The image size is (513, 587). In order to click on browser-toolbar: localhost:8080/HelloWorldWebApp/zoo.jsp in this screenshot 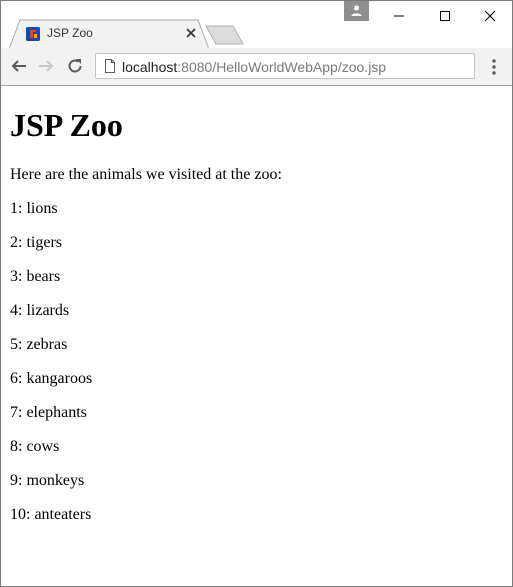, I will do `click(256, 67)`.